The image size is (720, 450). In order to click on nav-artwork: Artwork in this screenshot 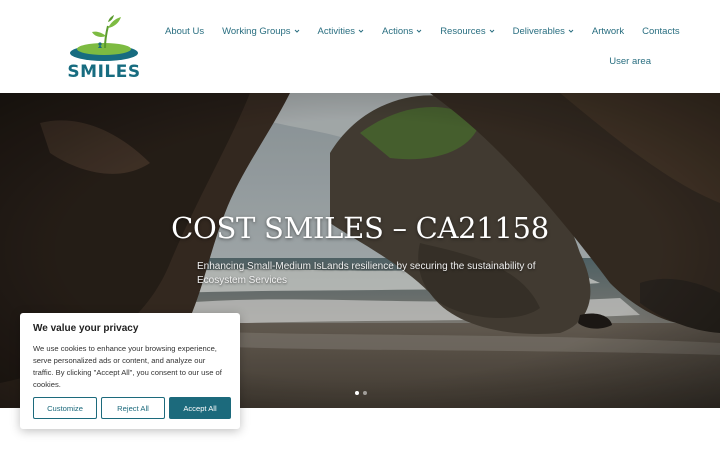, I will do `click(608, 31)`.